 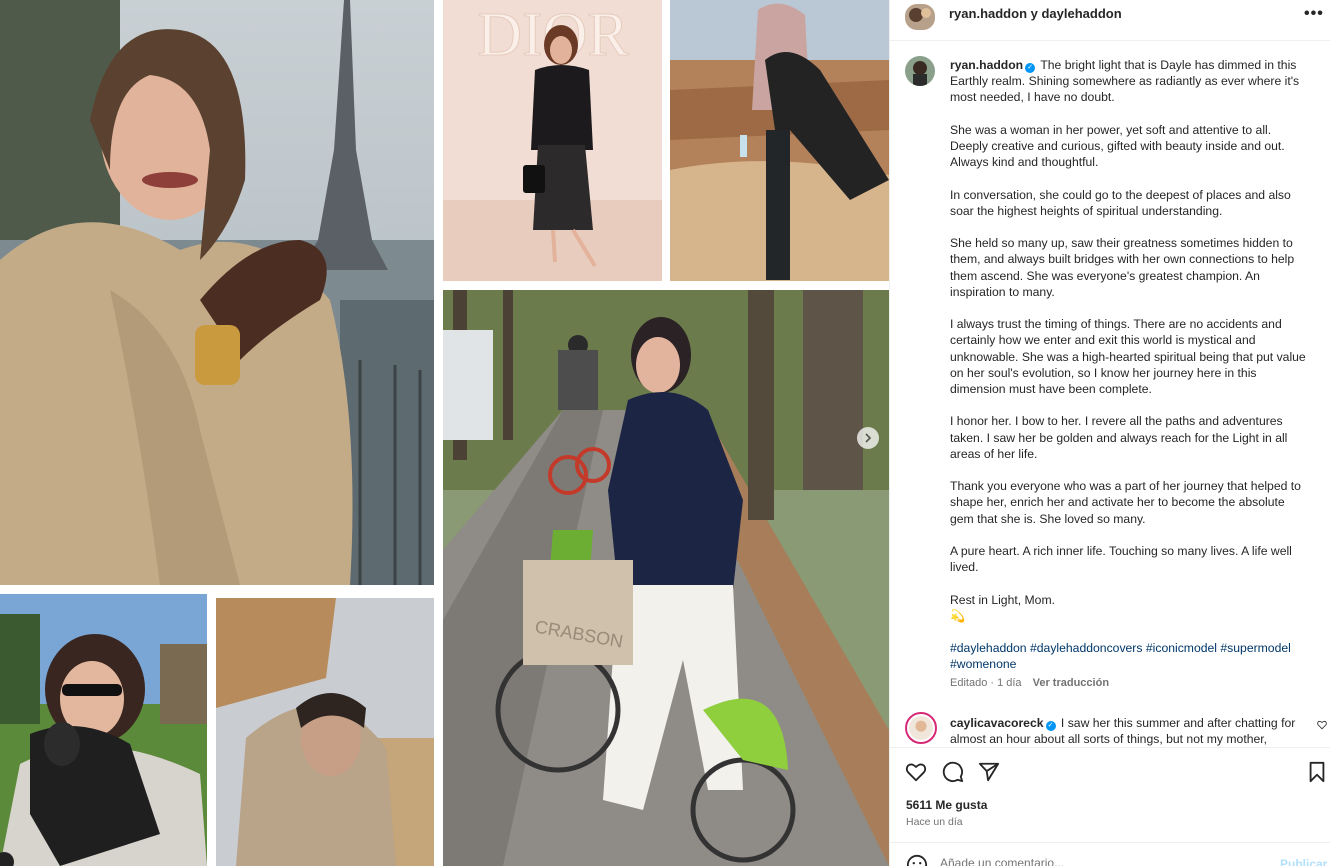 I want to click on comment-bubble-icon, so click(x=953, y=772).